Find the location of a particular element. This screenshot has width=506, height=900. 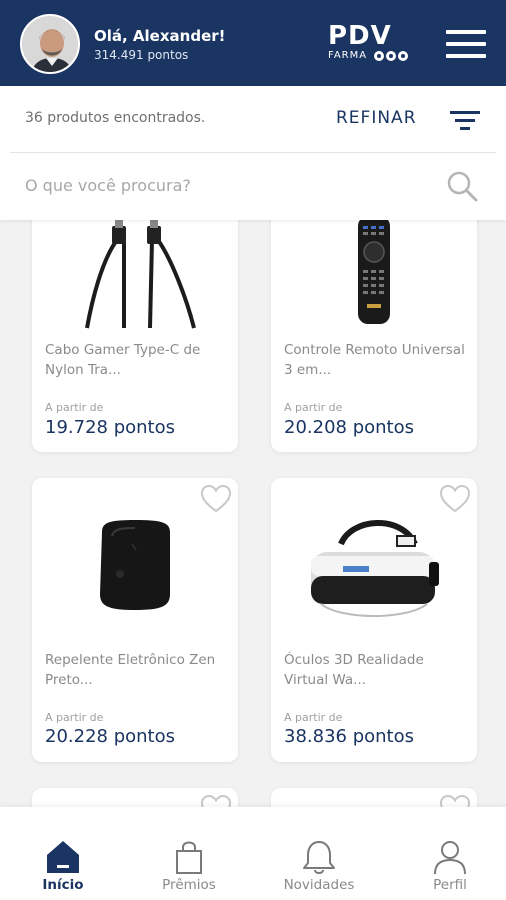

nav-item-inicio: Início is located at coordinates (63, 853).